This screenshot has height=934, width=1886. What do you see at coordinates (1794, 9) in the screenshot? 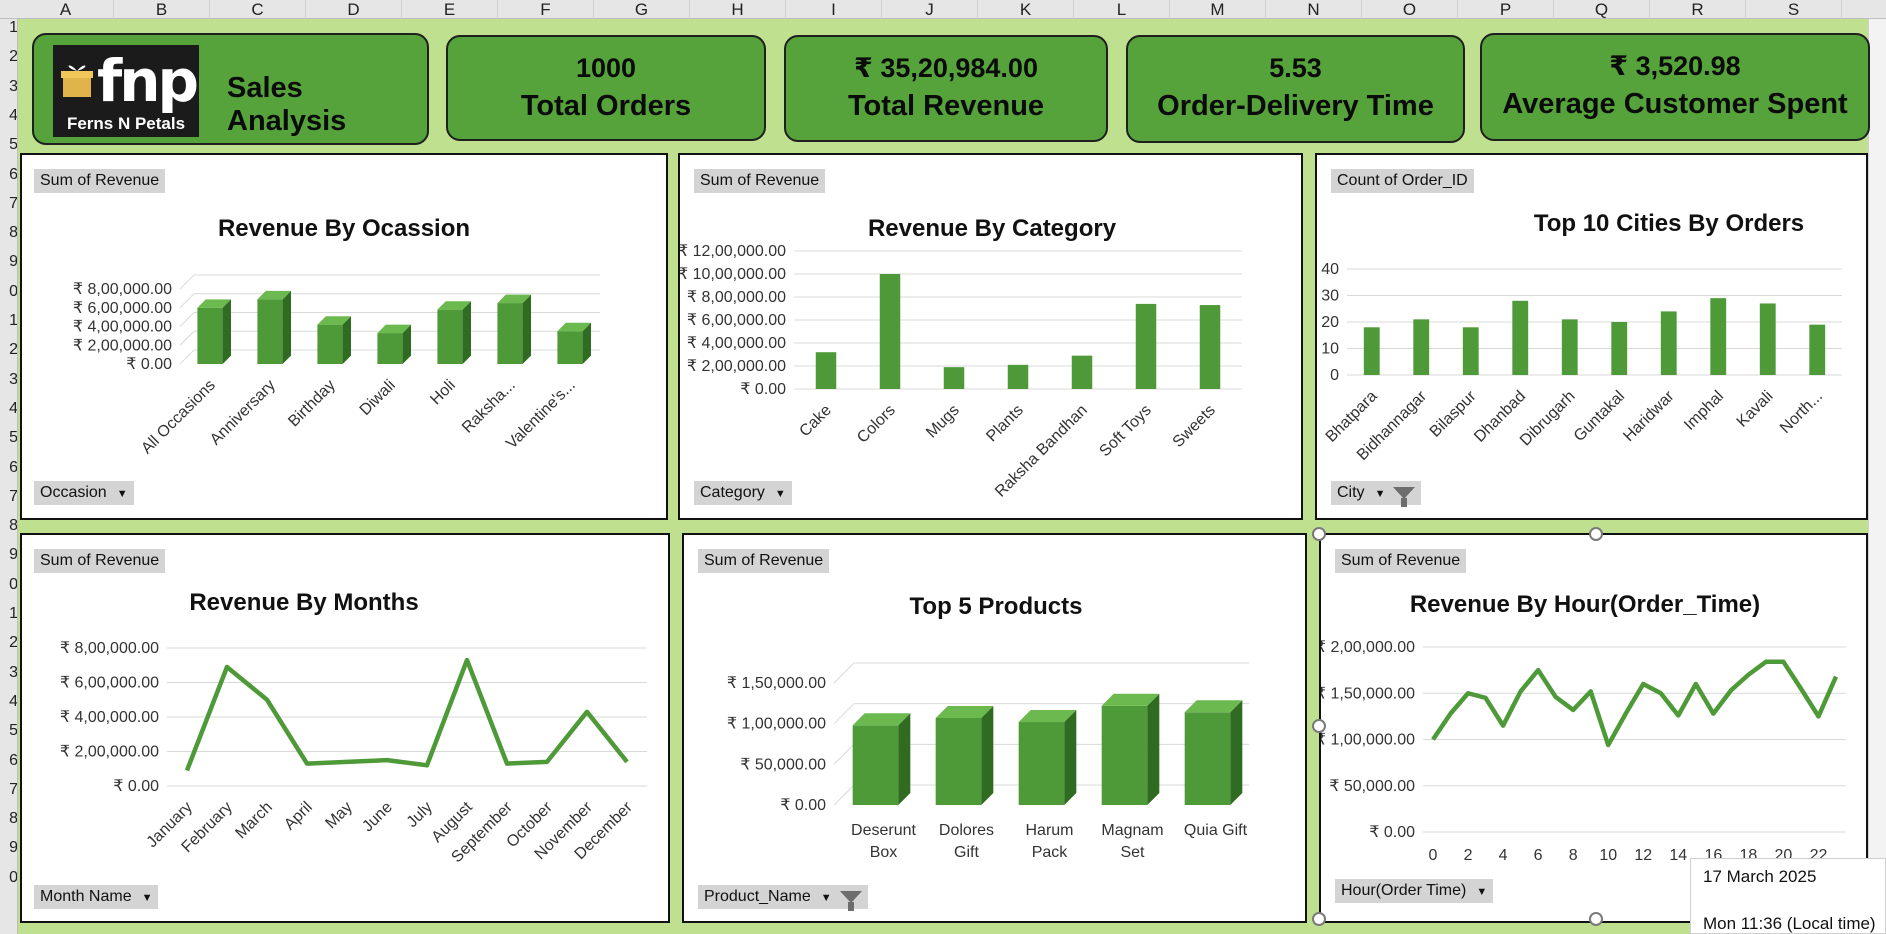
I see `column-letter: S` at bounding box center [1794, 9].